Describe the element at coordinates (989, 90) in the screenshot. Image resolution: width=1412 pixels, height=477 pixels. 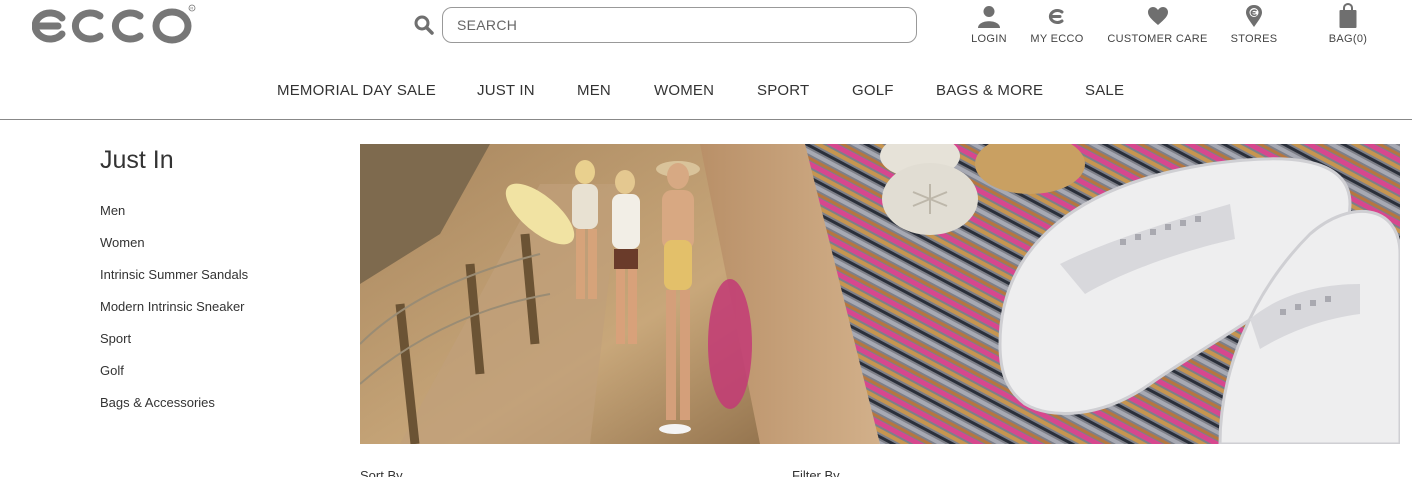
I see `nav-bags-and-more: BAGS & MORE` at that location.